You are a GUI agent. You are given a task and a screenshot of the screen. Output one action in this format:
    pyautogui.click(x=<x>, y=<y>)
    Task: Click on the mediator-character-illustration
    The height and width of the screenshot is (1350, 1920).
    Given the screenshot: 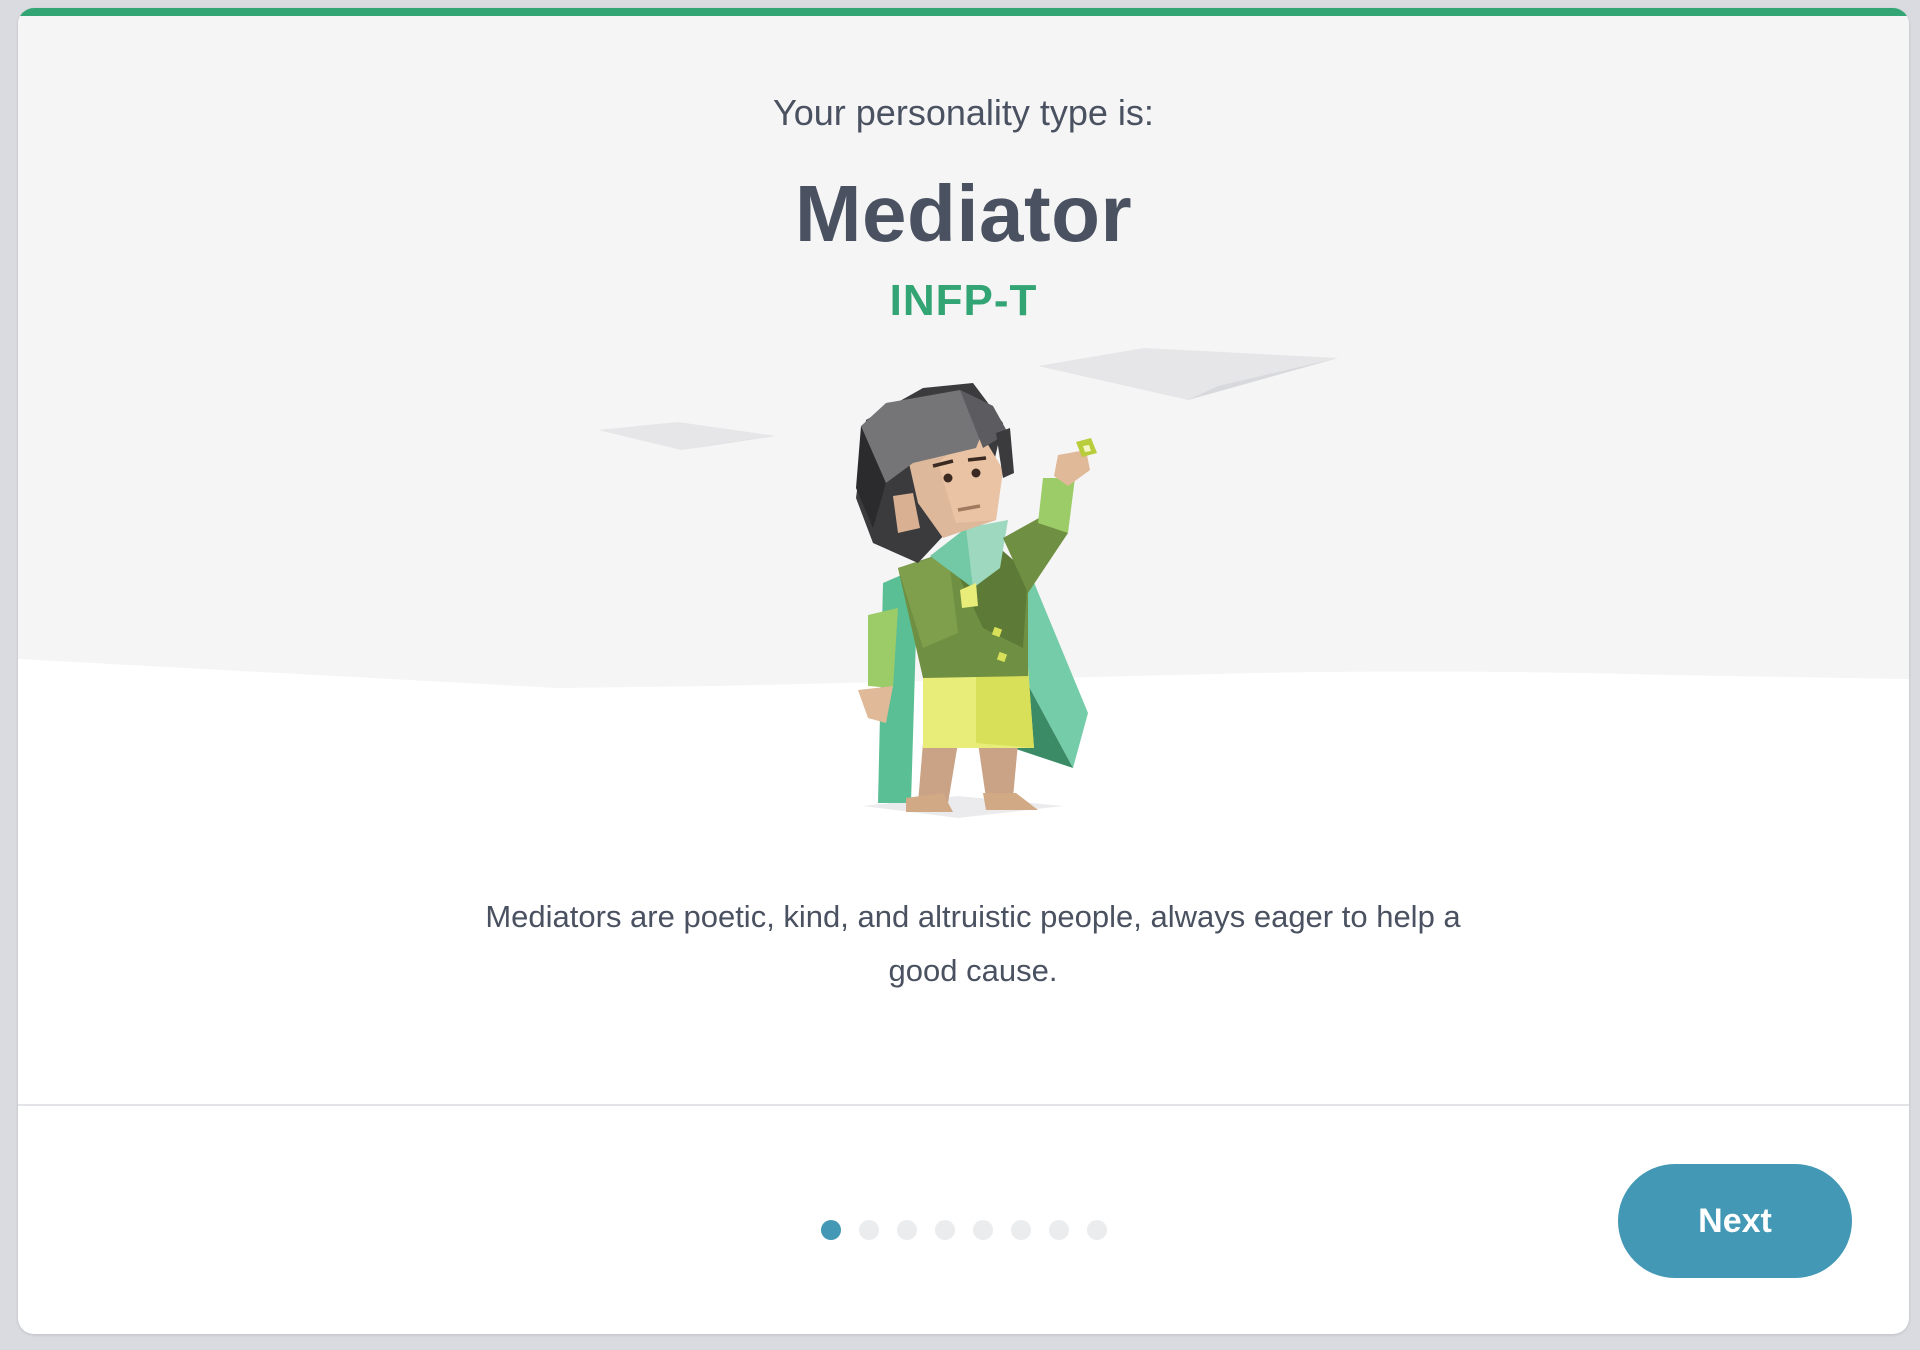 What is the action you would take?
    pyautogui.click(x=968, y=583)
    